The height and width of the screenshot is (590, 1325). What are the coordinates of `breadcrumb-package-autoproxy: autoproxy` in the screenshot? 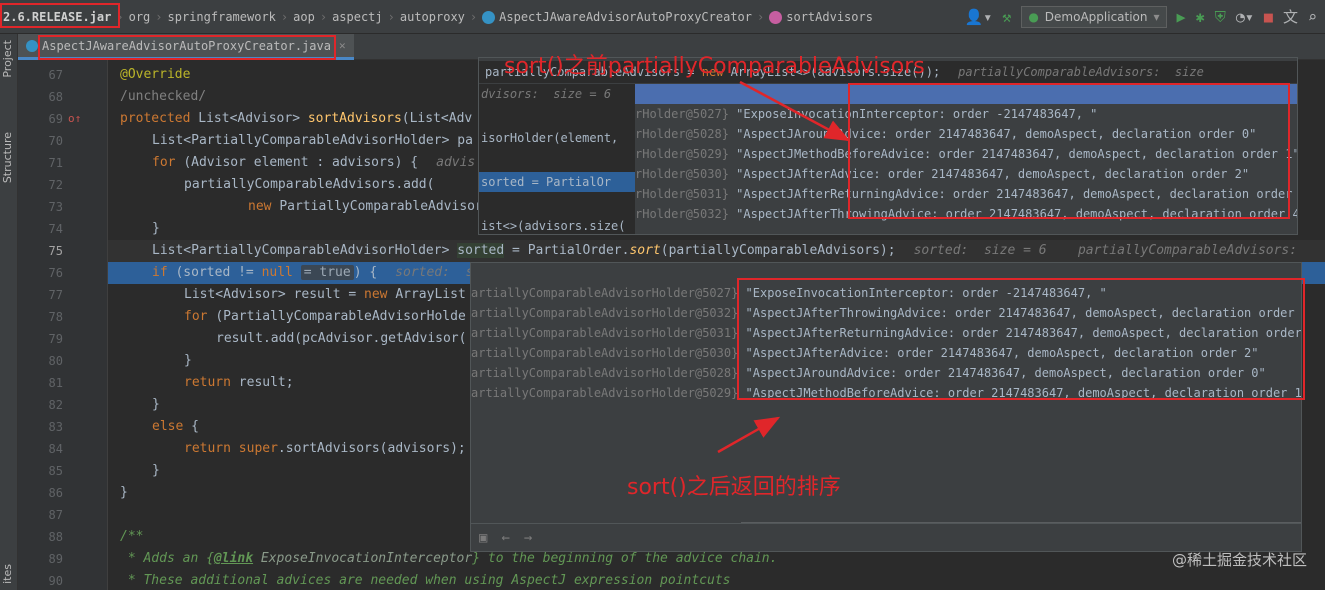 It's located at (432, 17).